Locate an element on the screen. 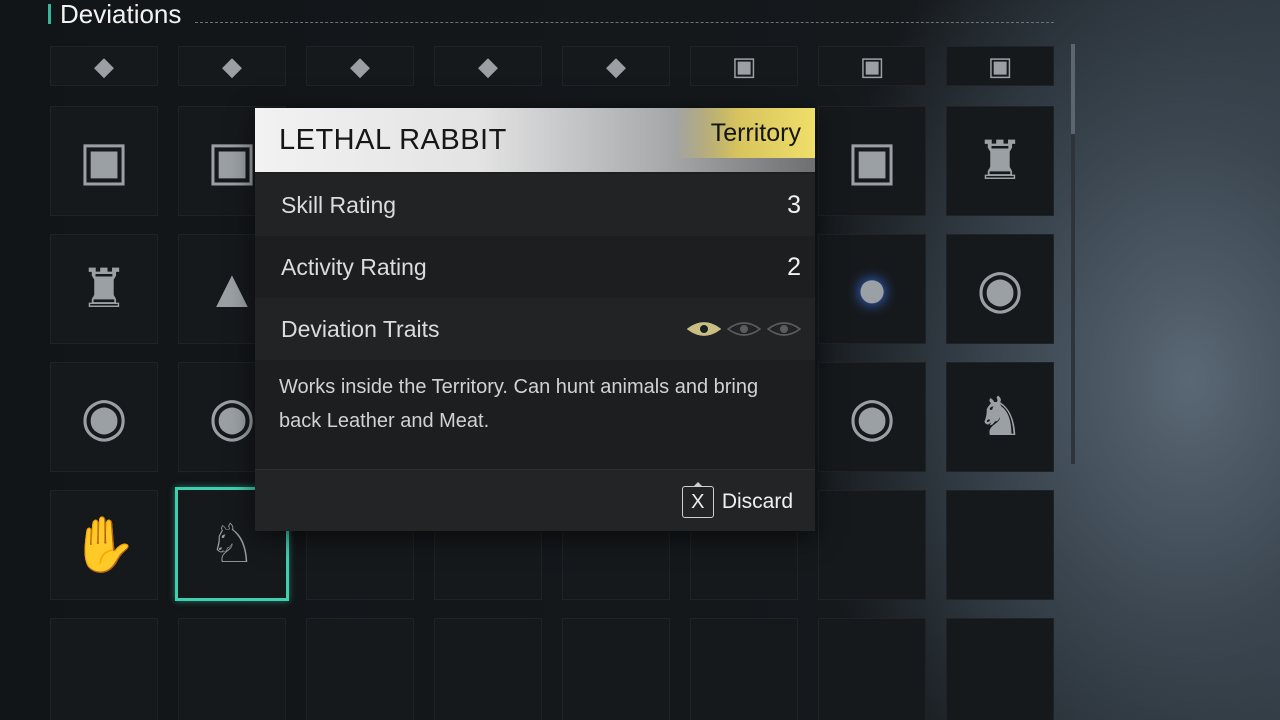 This screenshot has height=720, width=1280. rabbit-icon: ♘ is located at coordinates (232, 544).